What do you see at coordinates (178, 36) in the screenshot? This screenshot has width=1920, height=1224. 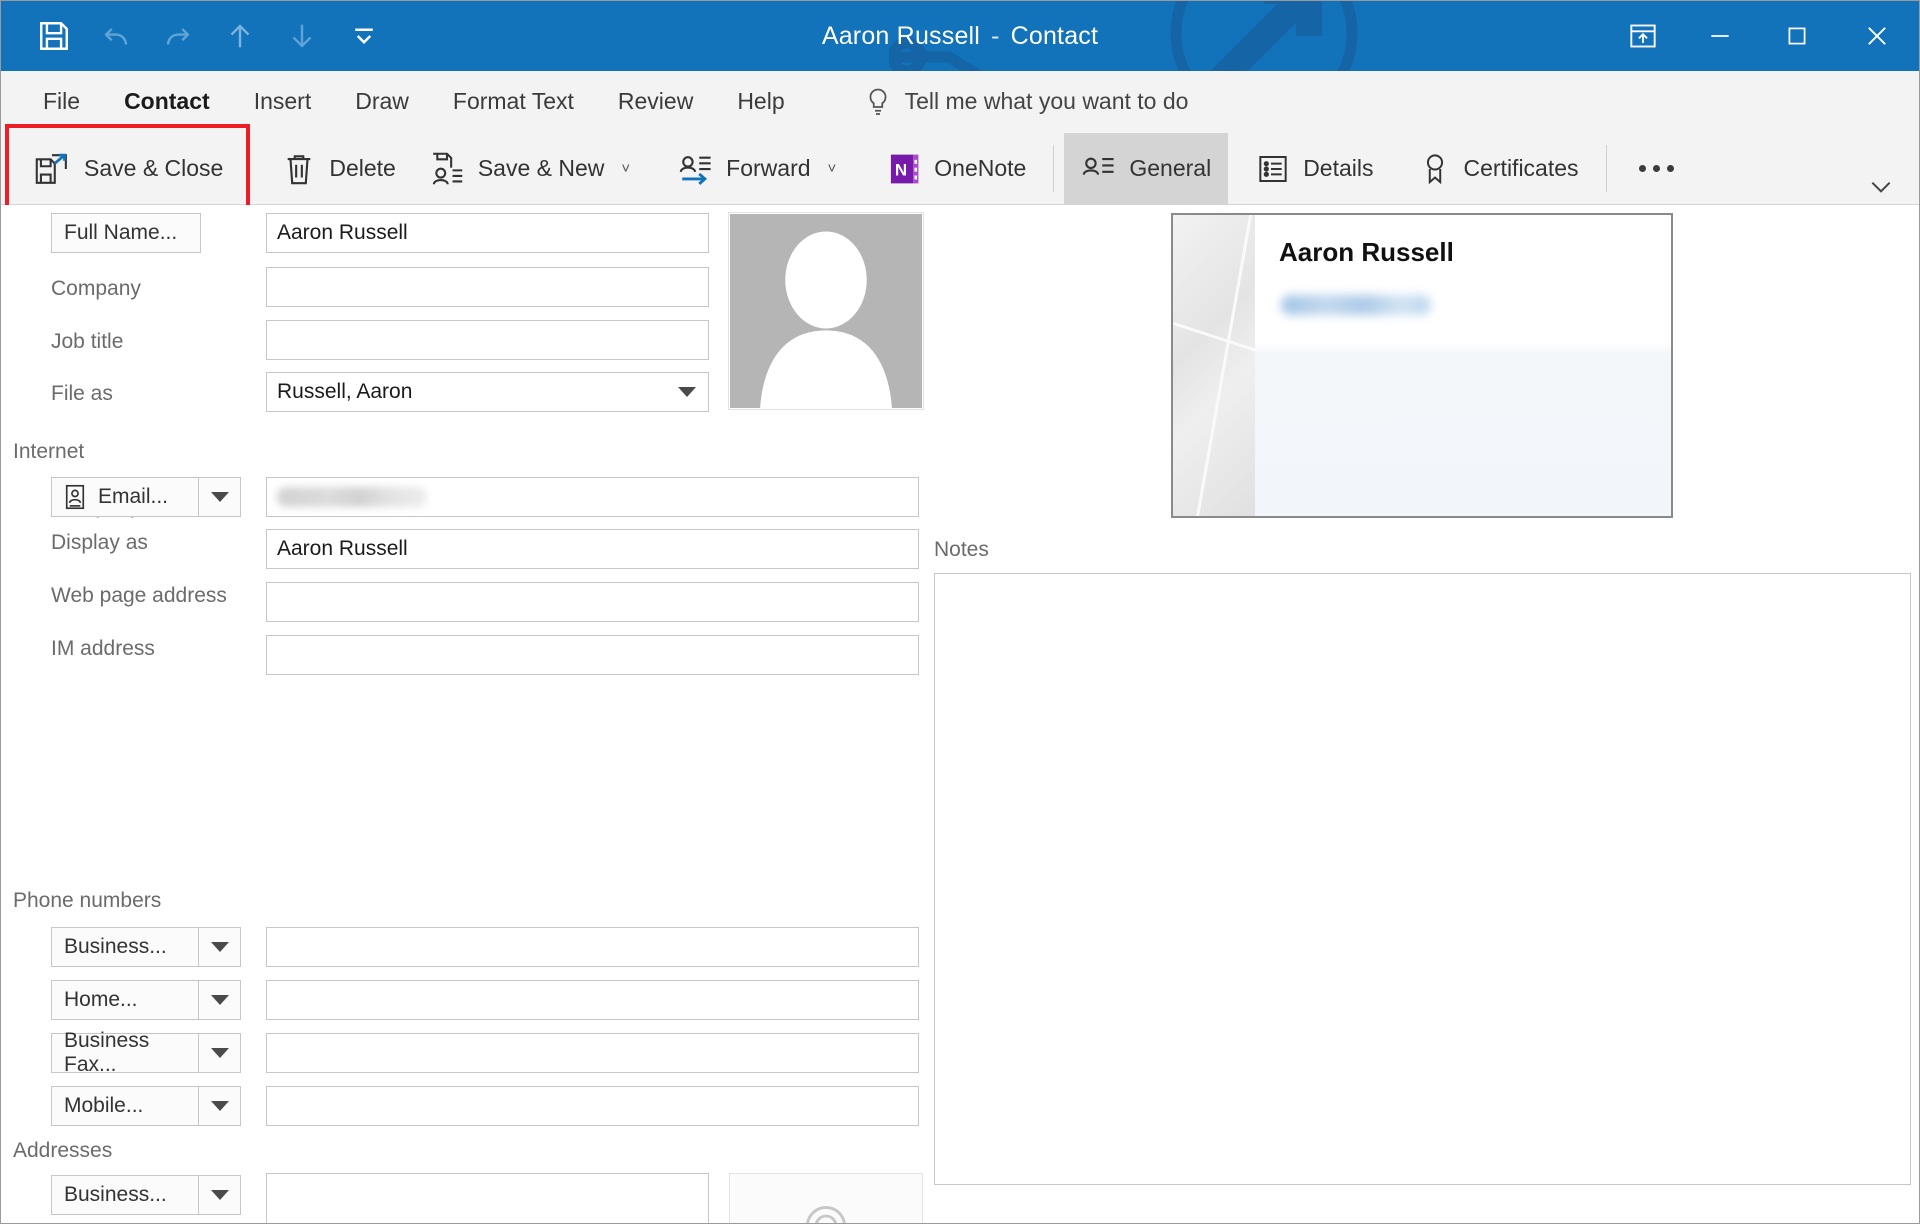 I see `redo-icon` at bounding box center [178, 36].